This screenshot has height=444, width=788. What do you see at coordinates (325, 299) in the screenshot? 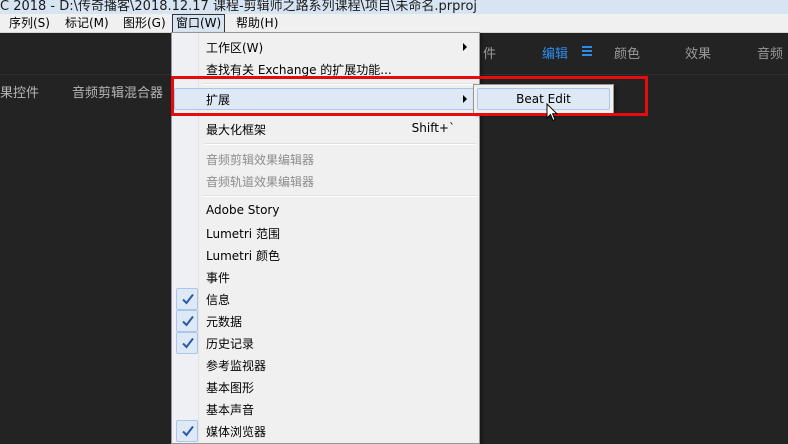
I see `menu-item-info: 信息` at bounding box center [325, 299].